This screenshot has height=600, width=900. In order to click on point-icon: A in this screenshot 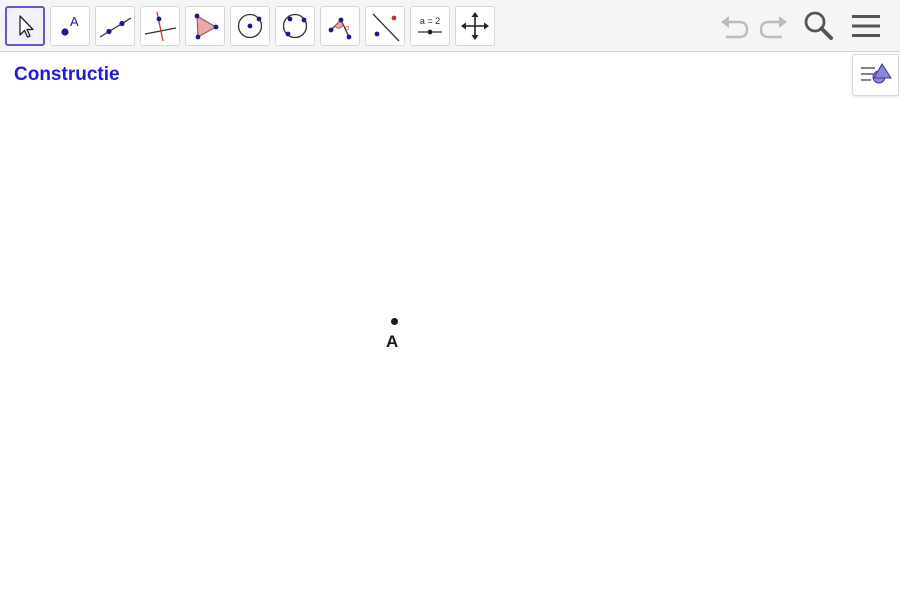, I will do `click(70, 25)`.